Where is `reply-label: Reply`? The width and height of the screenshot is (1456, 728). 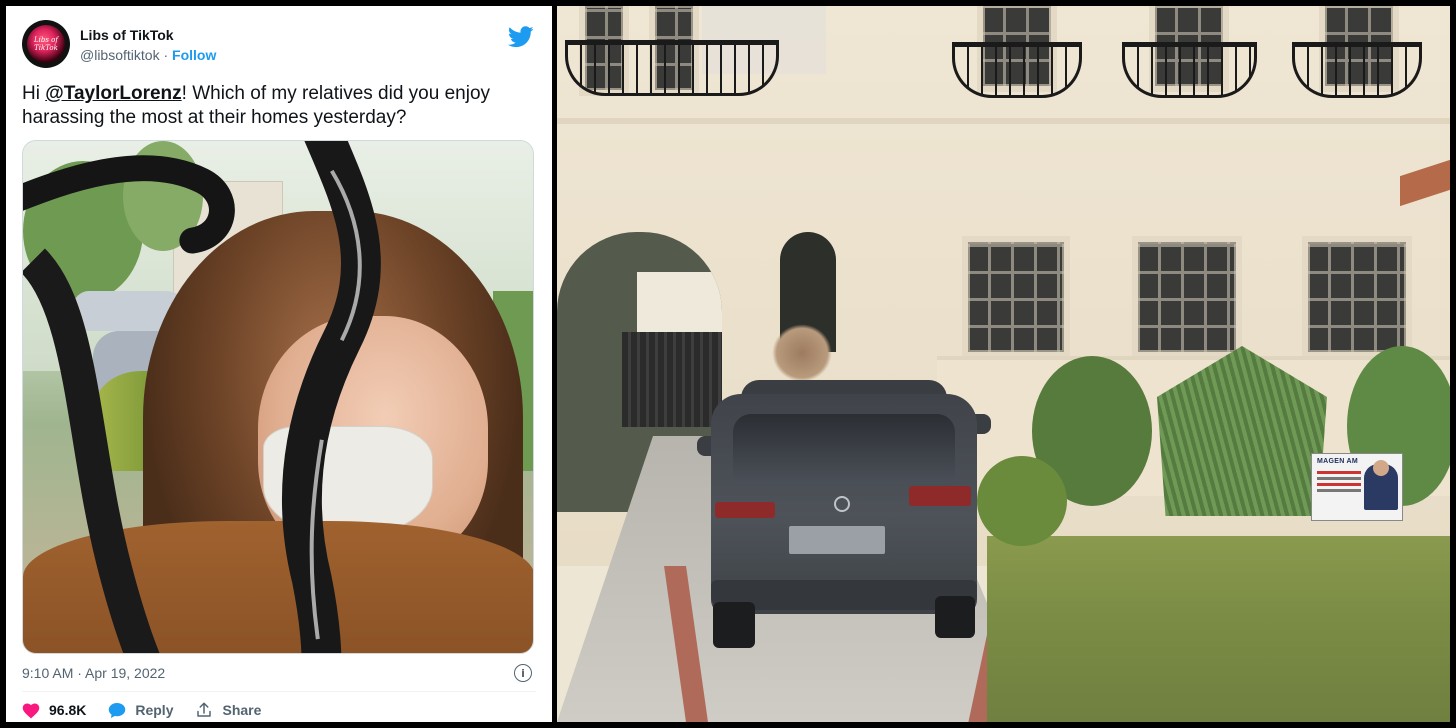
reply-label: Reply is located at coordinates (154, 710).